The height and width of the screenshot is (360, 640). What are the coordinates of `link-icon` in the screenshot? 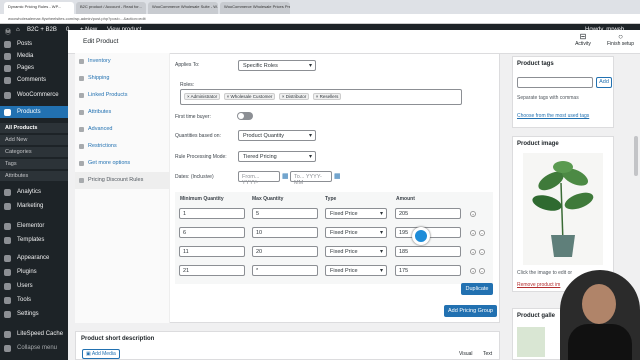 It's located at (81, 95).